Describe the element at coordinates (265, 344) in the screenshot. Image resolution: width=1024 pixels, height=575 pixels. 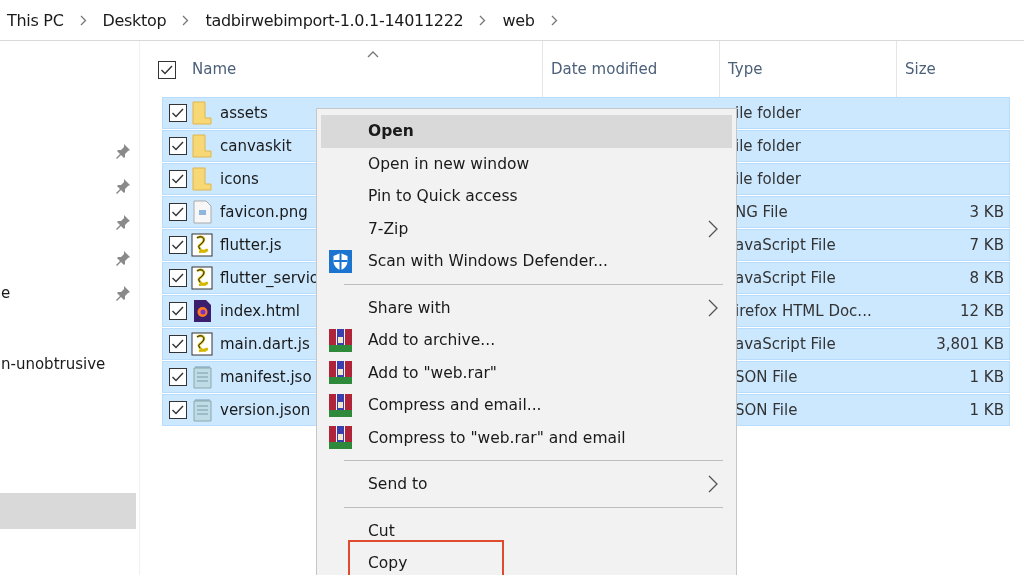
I see `file-name: main.dart.js` at that location.